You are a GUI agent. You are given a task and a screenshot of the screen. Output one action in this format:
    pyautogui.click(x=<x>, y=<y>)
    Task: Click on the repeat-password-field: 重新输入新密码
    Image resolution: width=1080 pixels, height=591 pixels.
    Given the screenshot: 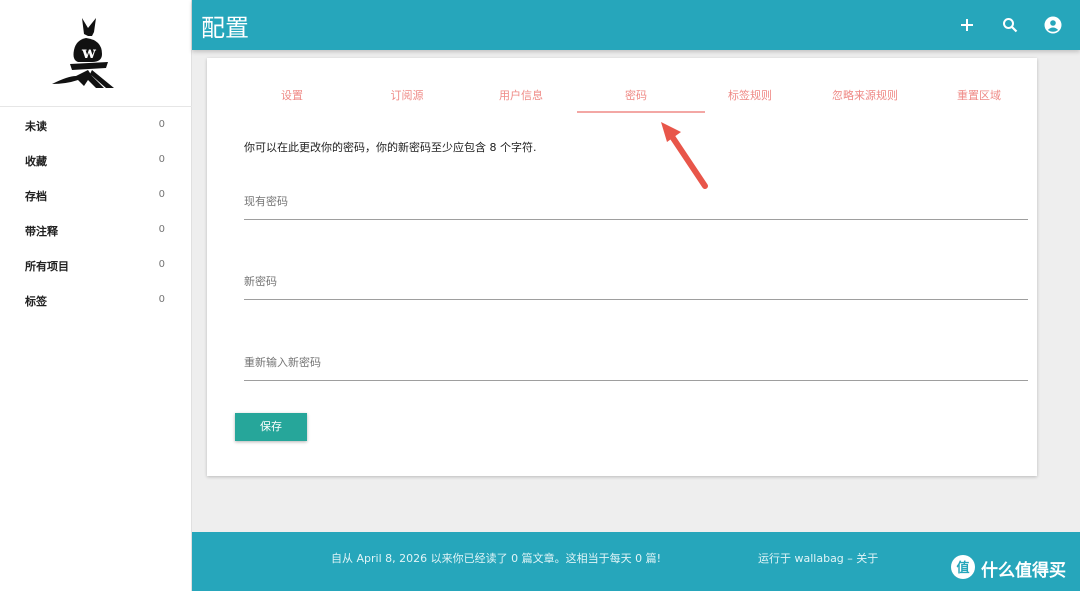 What is the action you would take?
    pyautogui.click(x=636, y=363)
    